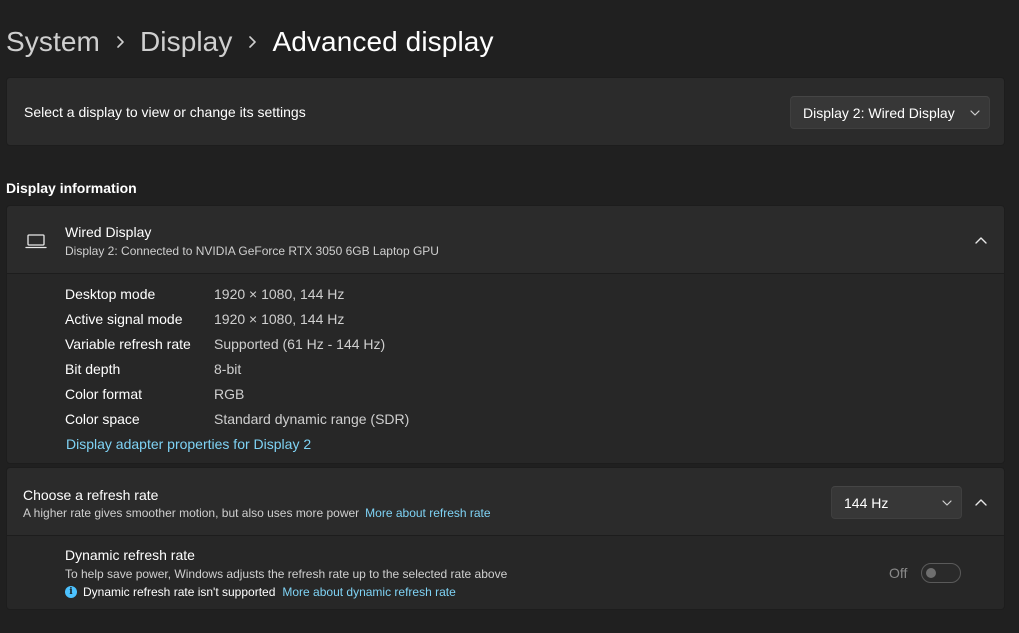 This screenshot has height=633, width=1019. What do you see at coordinates (312, 419) in the screenshot?
I see `info-value: Standard dynamic range (SDR)` at bounding box center [312, 419].